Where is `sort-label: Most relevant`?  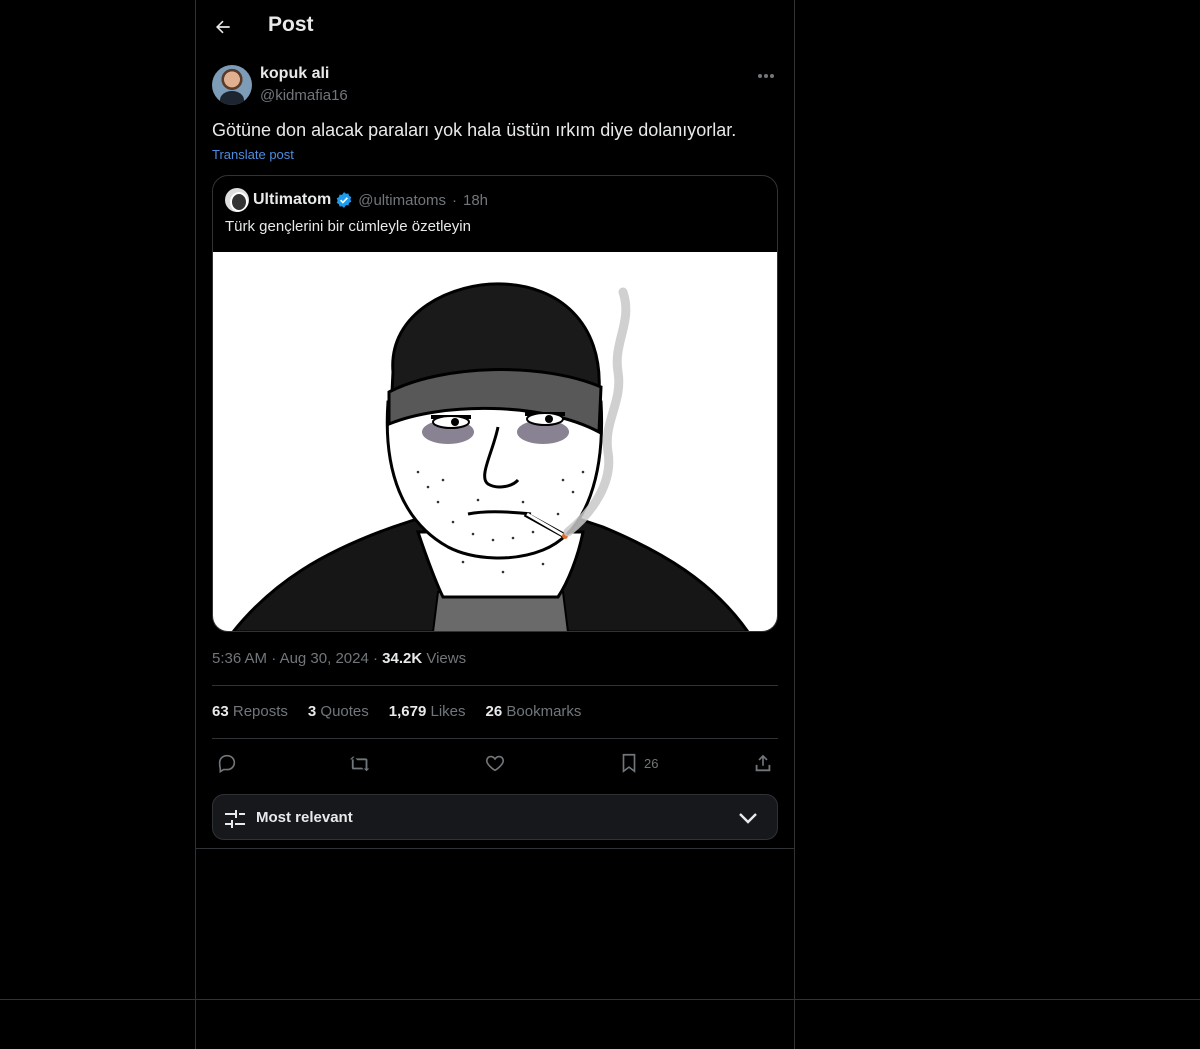
sort-label: Most relevant is located at coordinates (304, 817).